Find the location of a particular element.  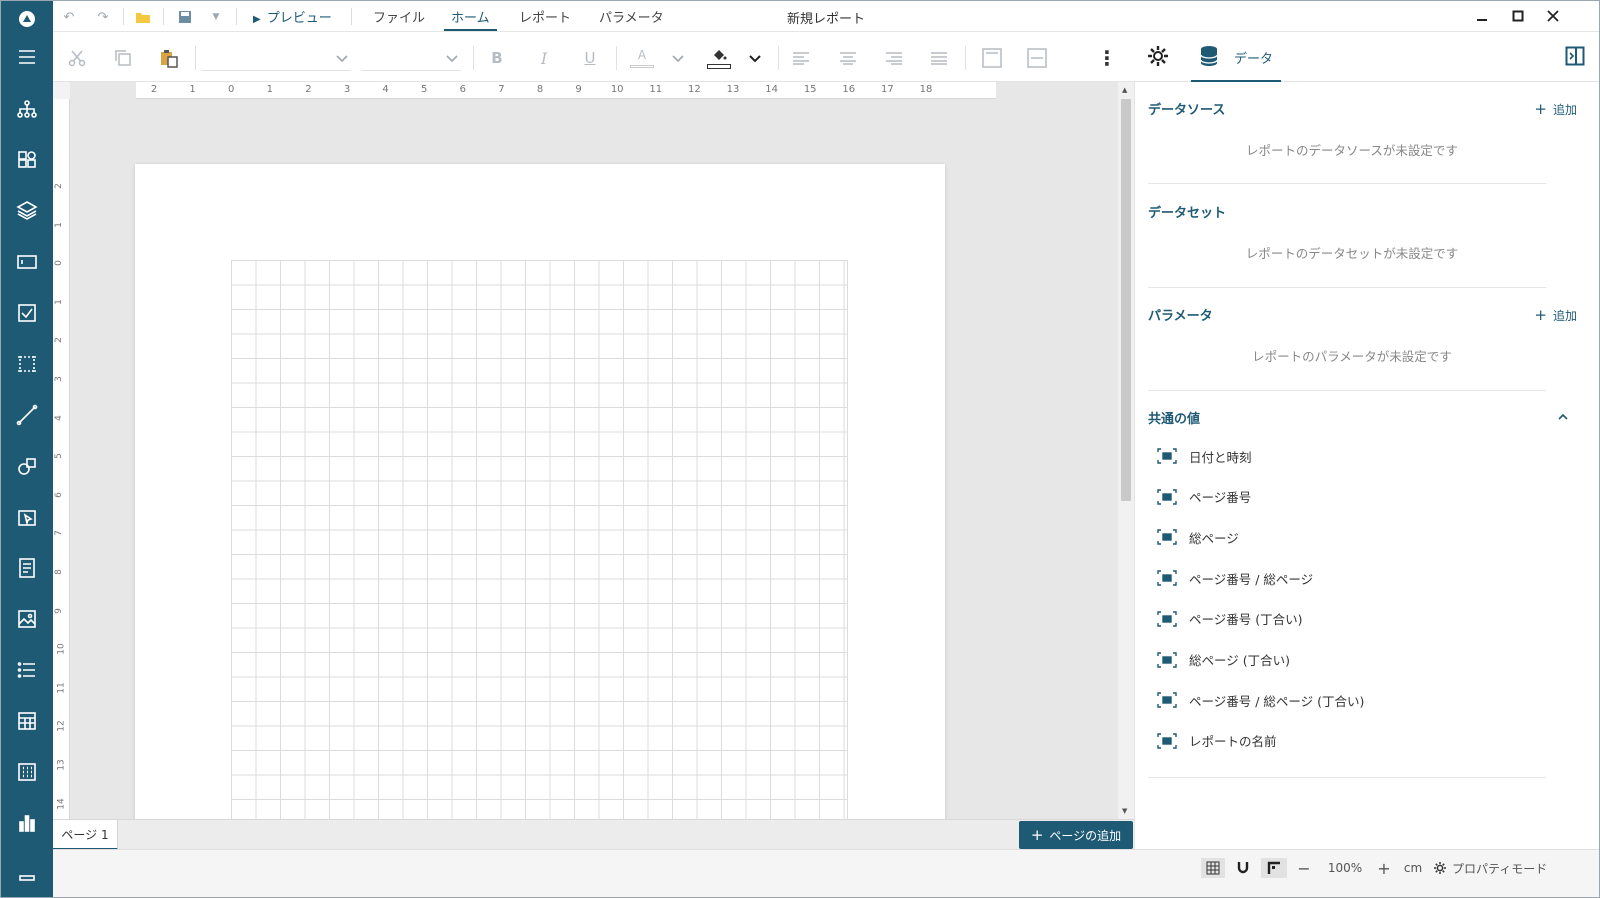

tab-home: ホーム is located at coordinates (470, 19).